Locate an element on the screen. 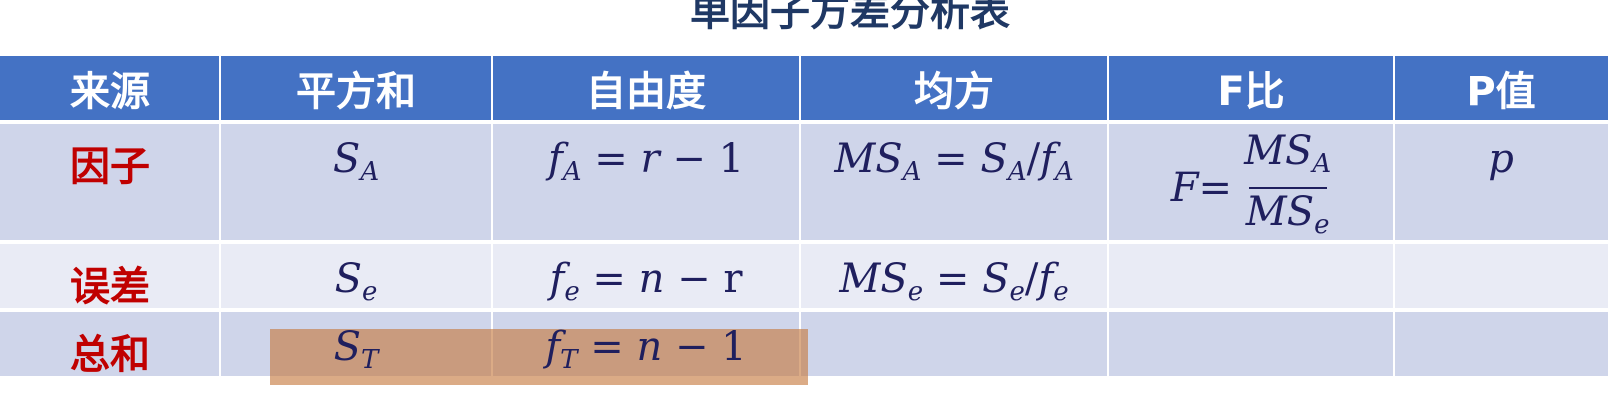  p-value-factor: p is located at coordinates (1501, 182).